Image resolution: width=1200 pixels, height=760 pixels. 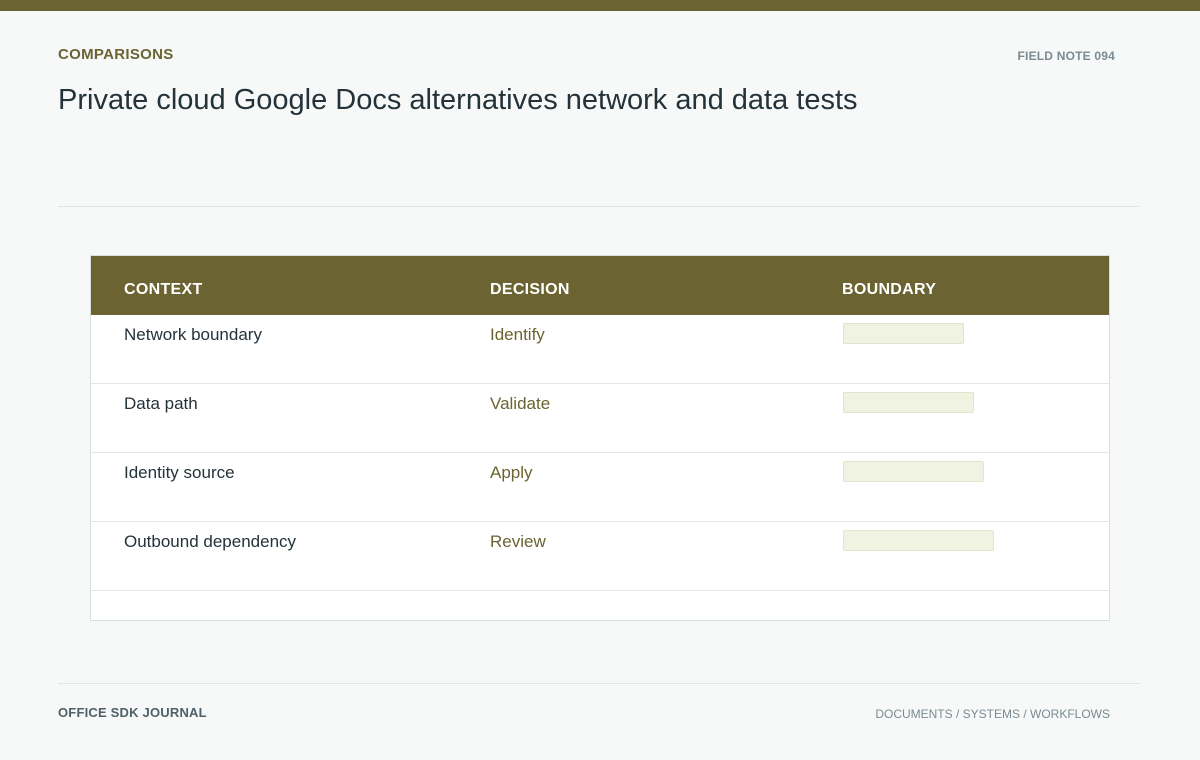 What do you see at coordinates (600, 487) in the screenshot?
I see `table-row: Identity source Apply` at bounding box center [600, 487].